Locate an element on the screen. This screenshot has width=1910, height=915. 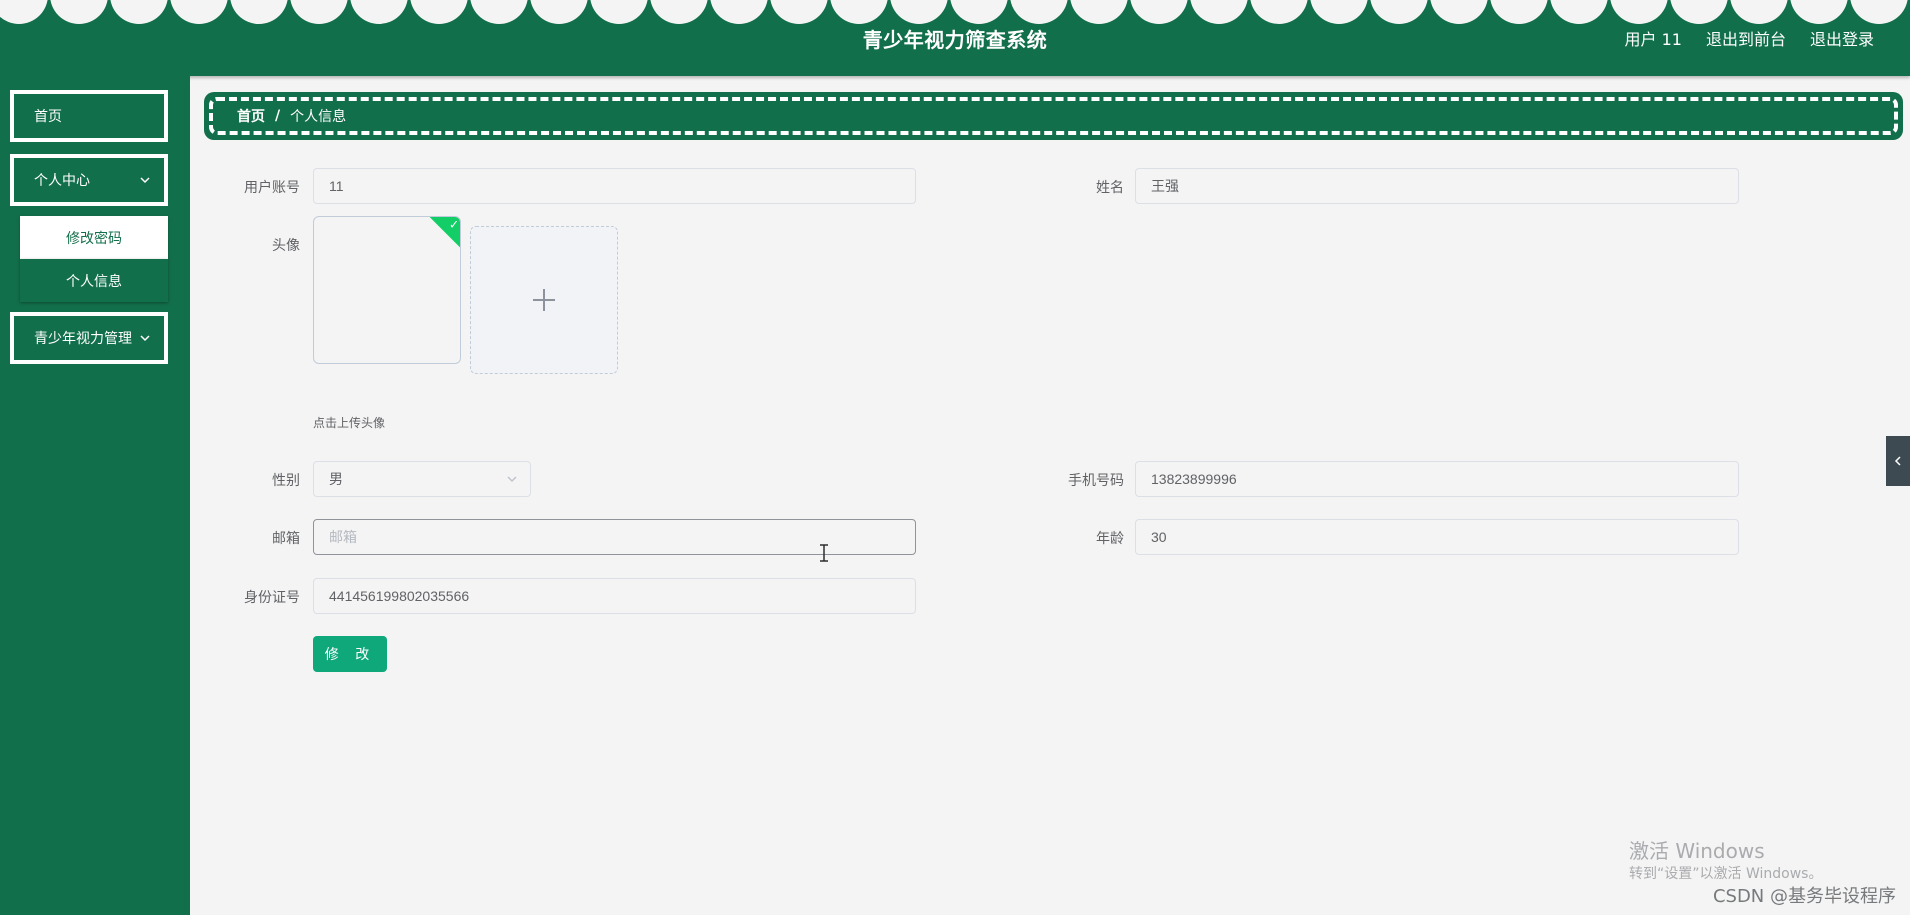
avatar-upload-hint: 点击上传头像 is located at coordinates (349, 423).